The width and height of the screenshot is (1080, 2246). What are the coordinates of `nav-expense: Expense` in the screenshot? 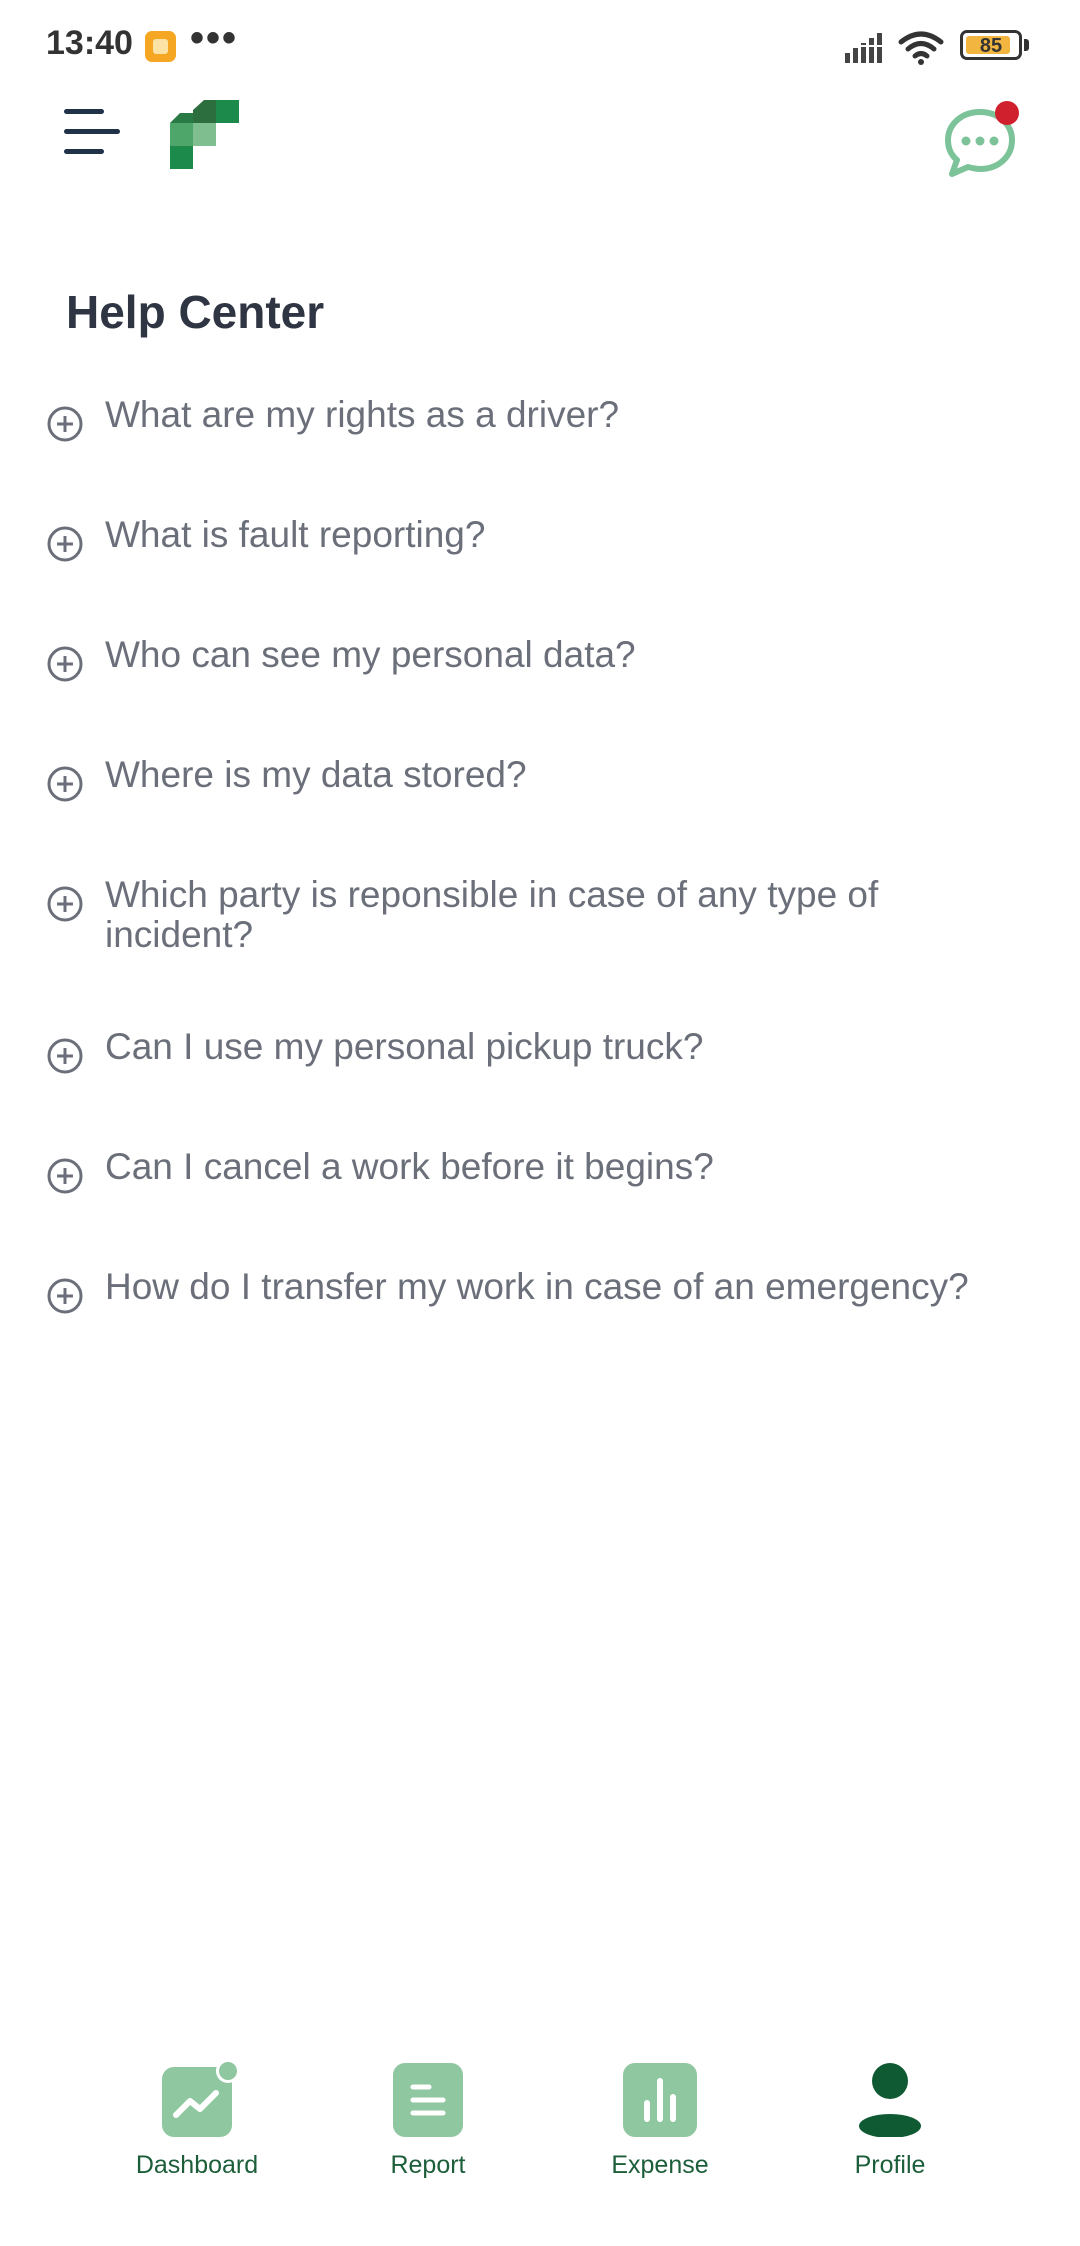 It's located at (660, 2110).